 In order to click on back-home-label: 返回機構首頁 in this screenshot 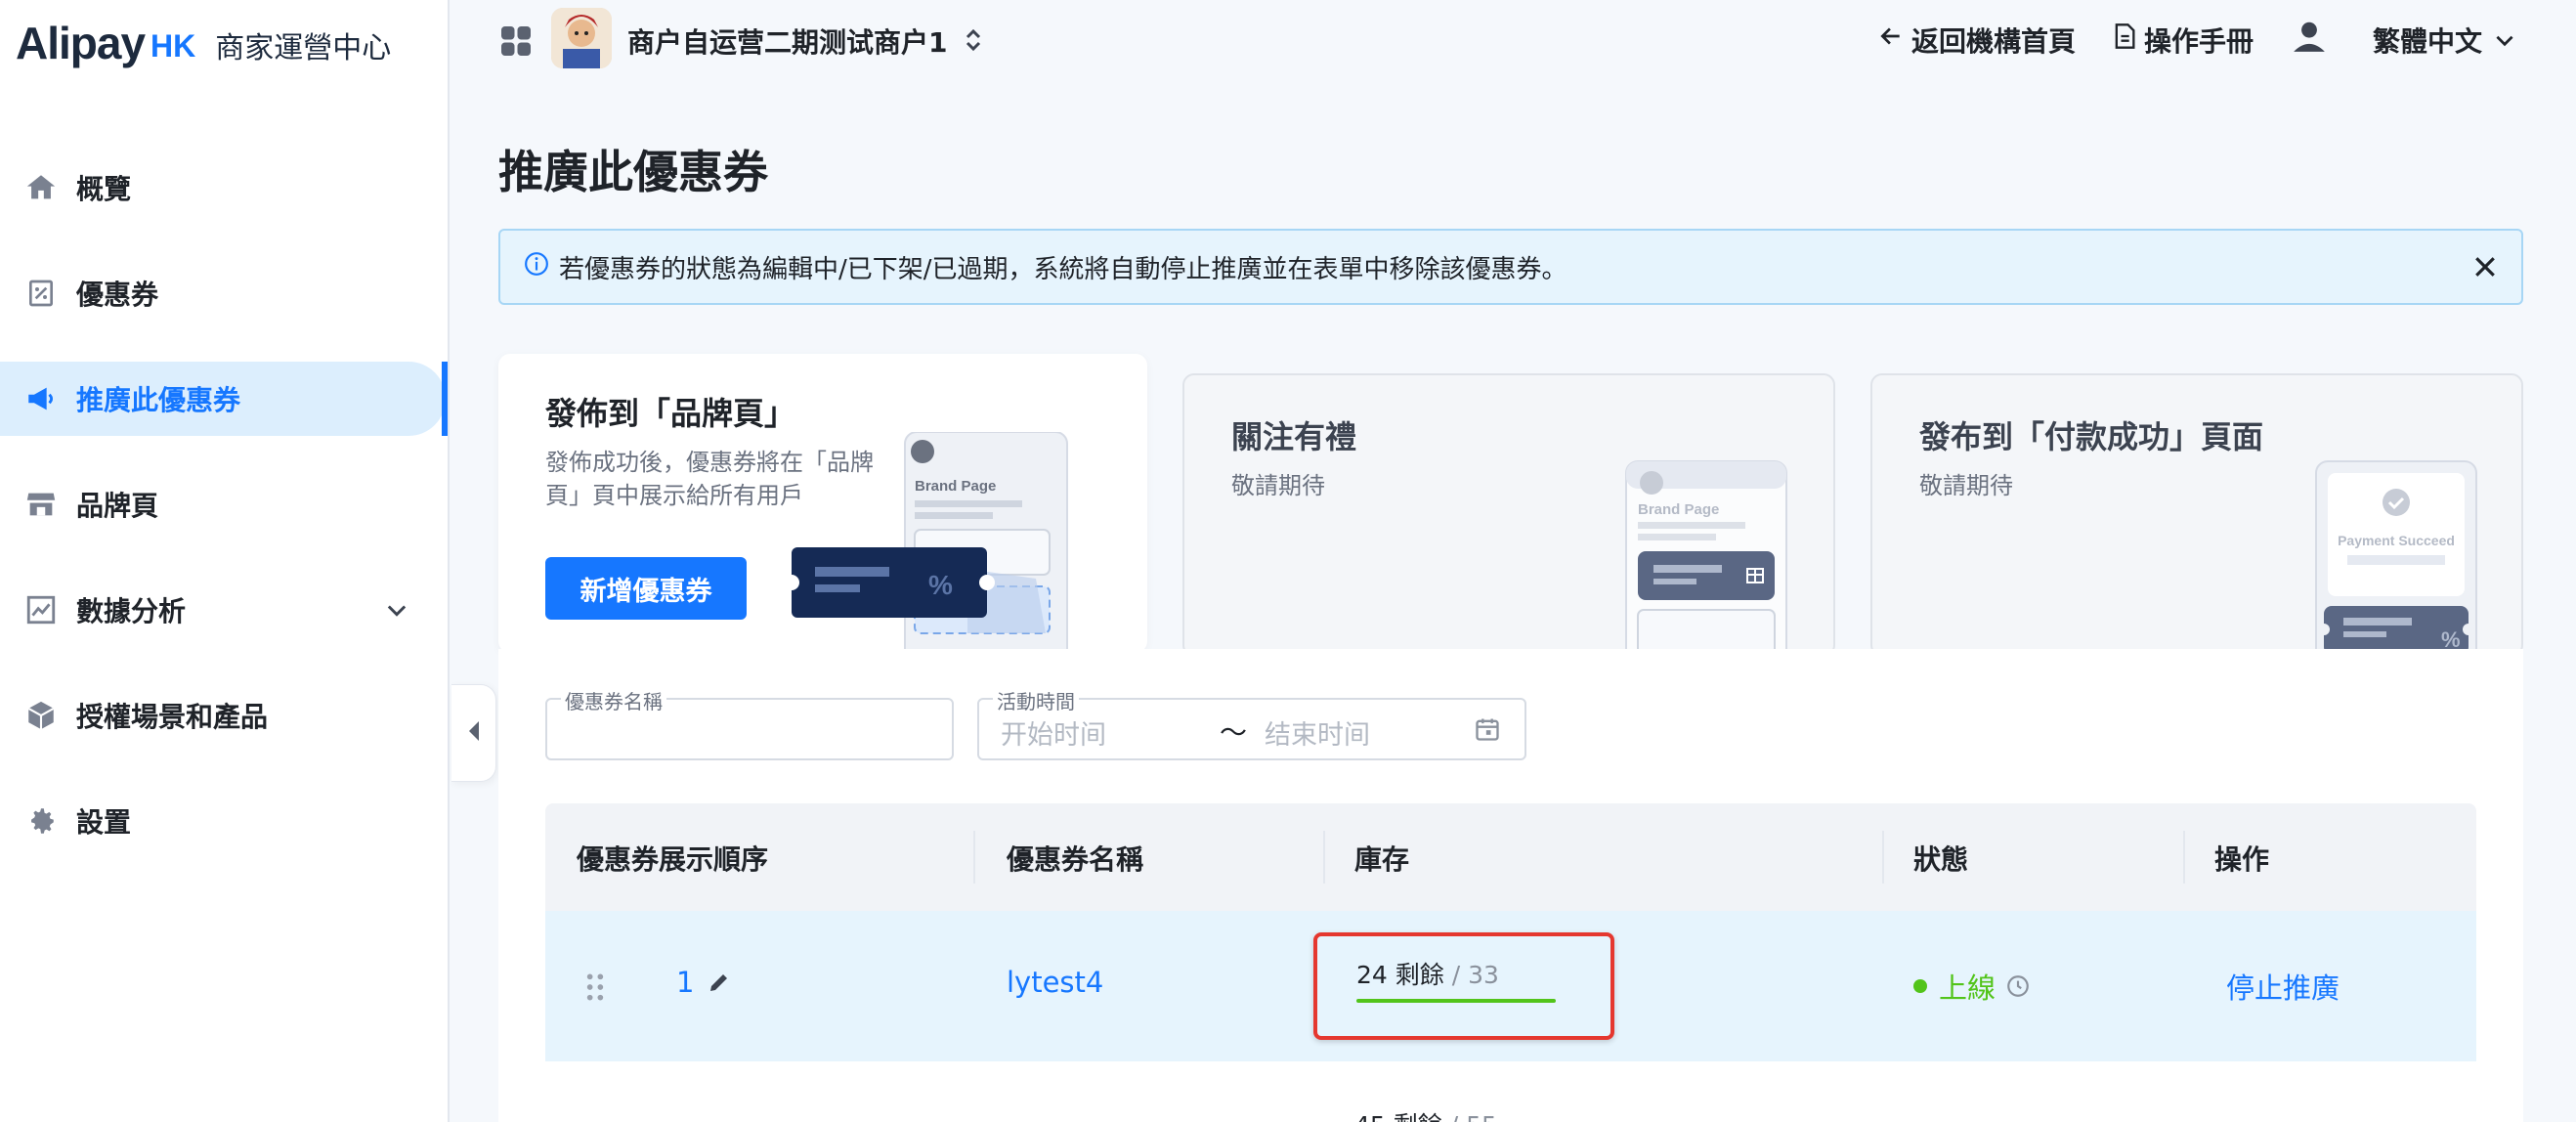, I will do `click(1994, 41)`.